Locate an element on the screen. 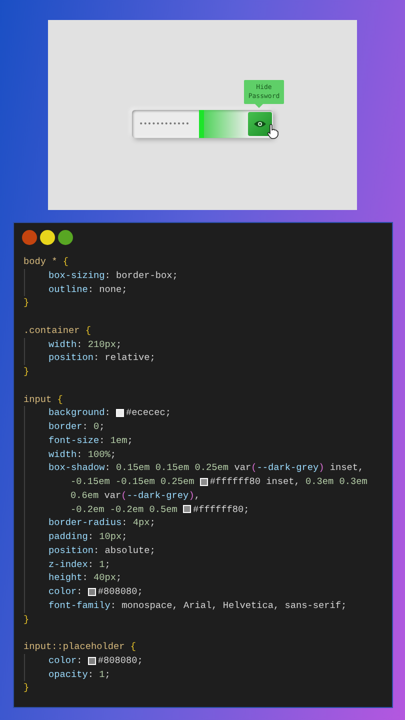 The image size is (405, 720). code-token: 210px is located at coordinates (102, 345).